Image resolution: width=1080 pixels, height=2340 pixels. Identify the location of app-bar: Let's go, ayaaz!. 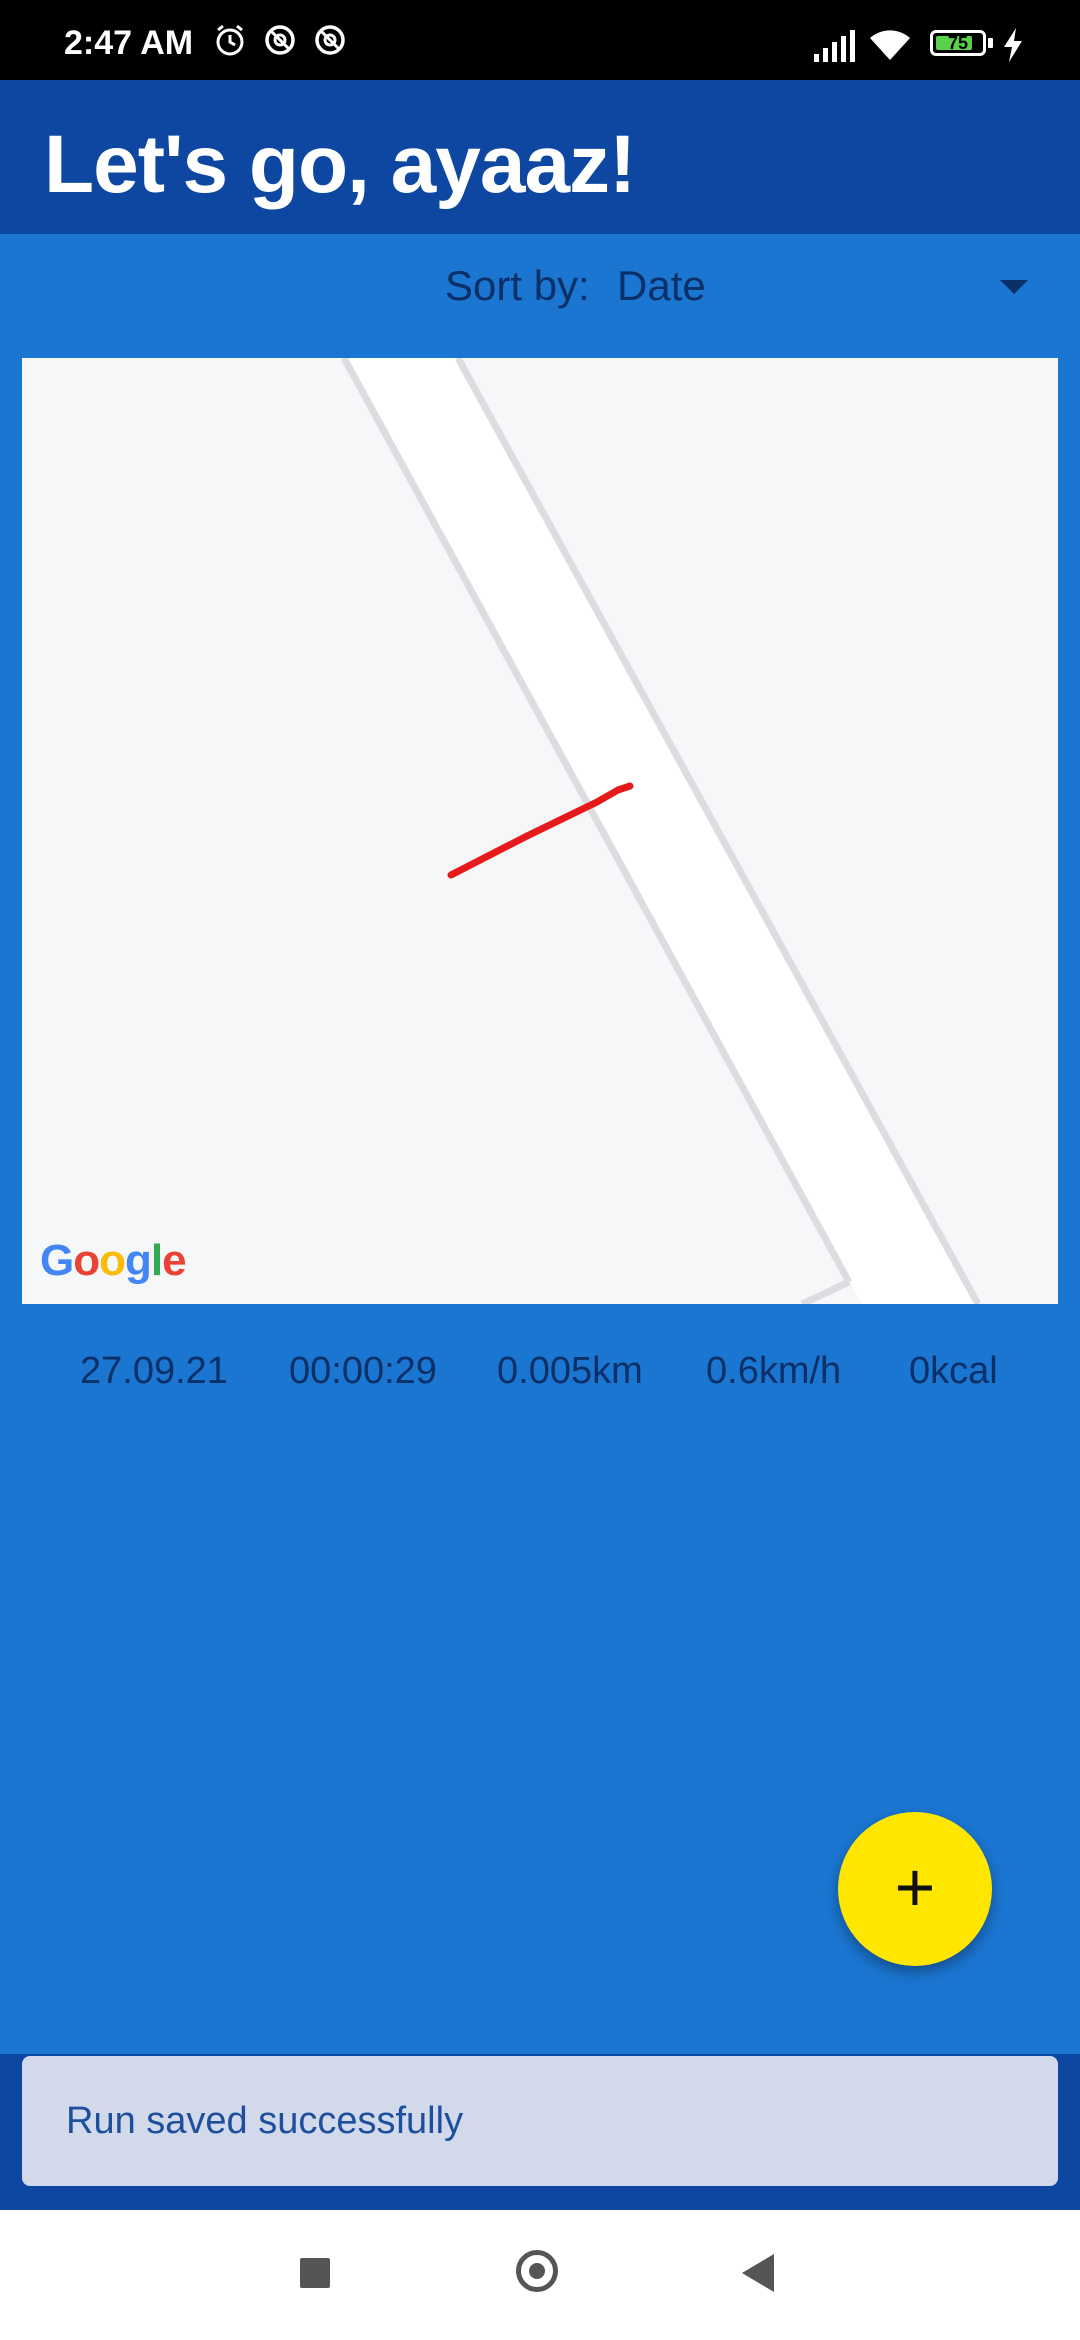
(540, 157).